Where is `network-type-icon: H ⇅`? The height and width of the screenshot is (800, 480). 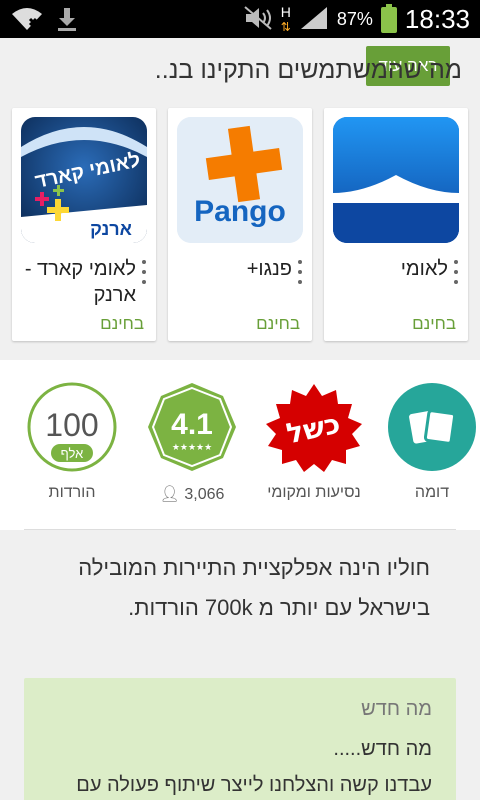
network-type-icon: H ⇅ is located at coordinates (285, 19).